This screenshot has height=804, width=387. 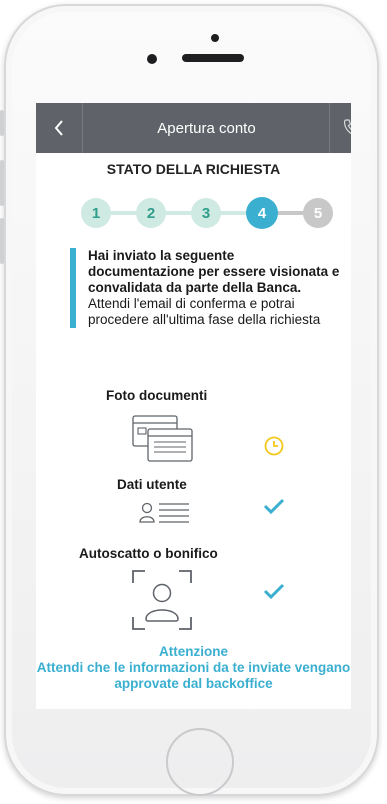 What do you see at coordinates (152, 59) in the screenshot?
I see `front-camera` at bounding box center [152, 59].